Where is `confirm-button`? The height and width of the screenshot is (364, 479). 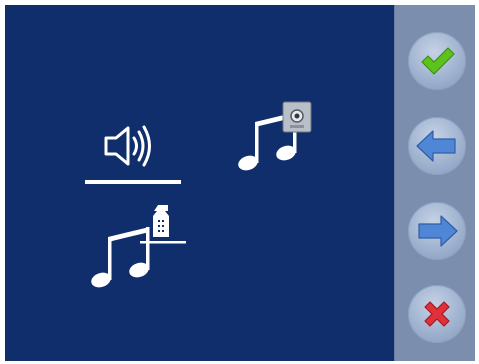
confirm-button is located at coordinates (437, 61).